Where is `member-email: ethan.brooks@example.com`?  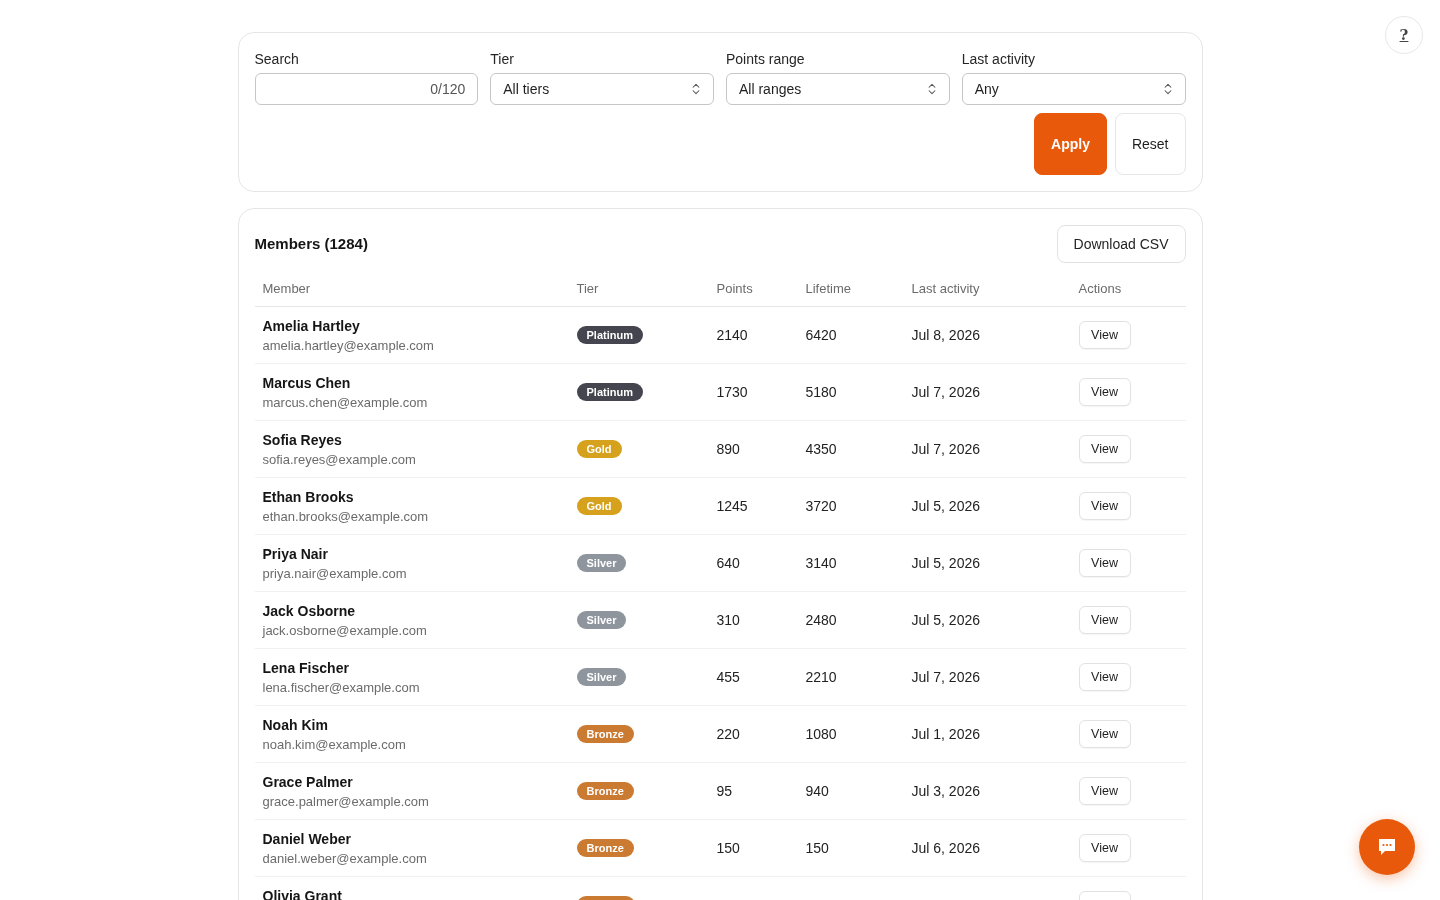 member-email: ethan.brooks@example.com is located at coordinates (345, 517).